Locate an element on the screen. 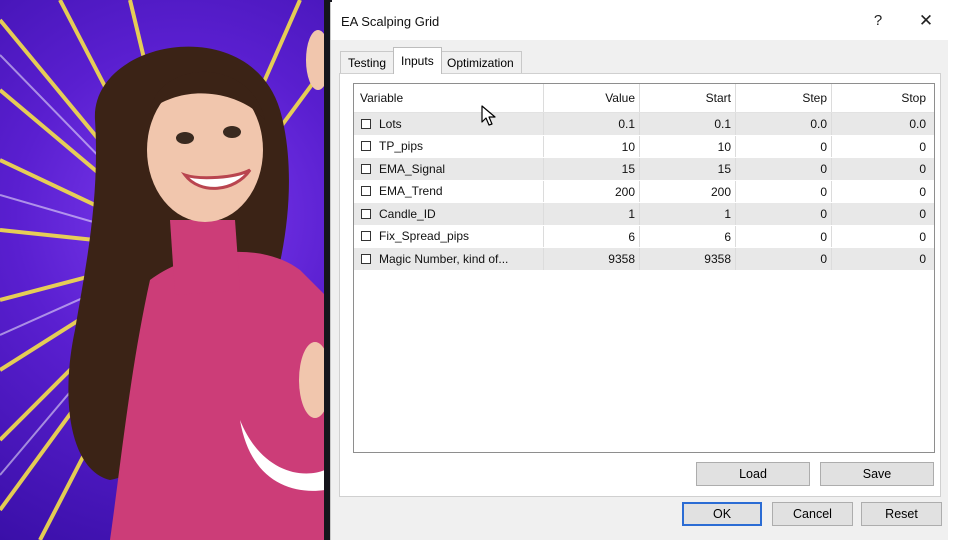 This screenshot has height=540, width=960. table-row: EMA_Signal 15 15 0 0 is located at coordinates (644, 169).